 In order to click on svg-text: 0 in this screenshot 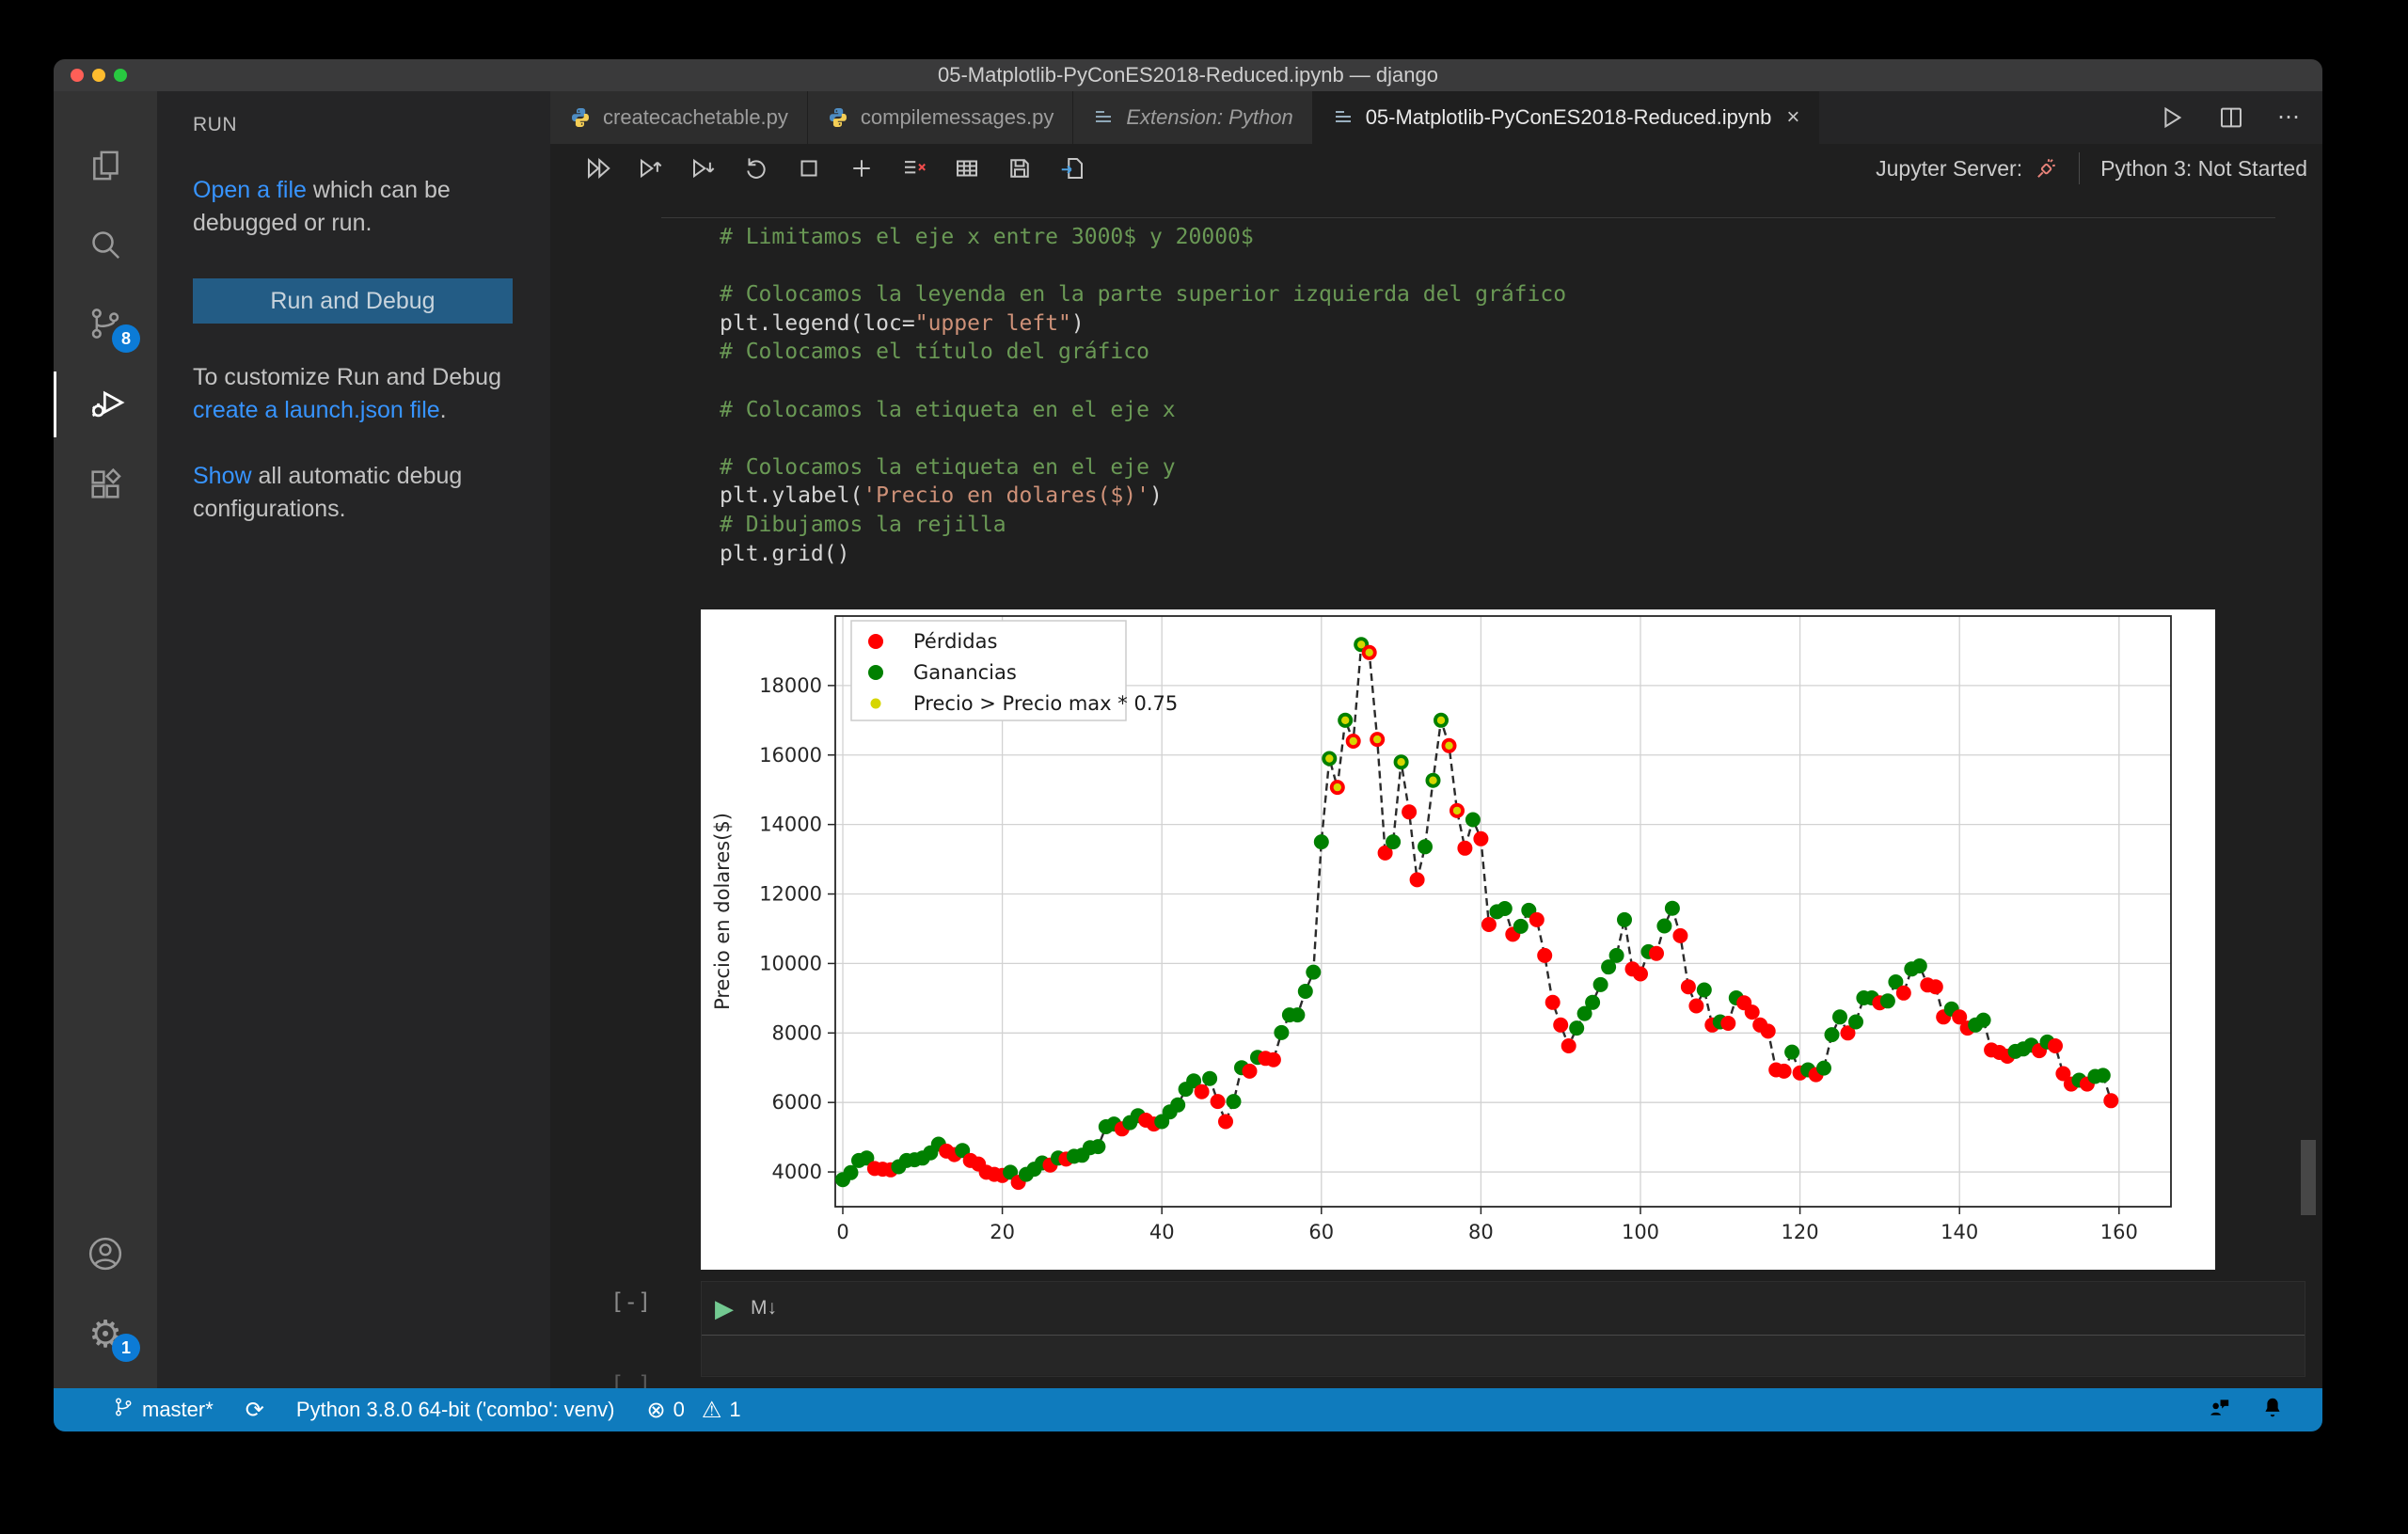, I will do `click(842, 1232)`.